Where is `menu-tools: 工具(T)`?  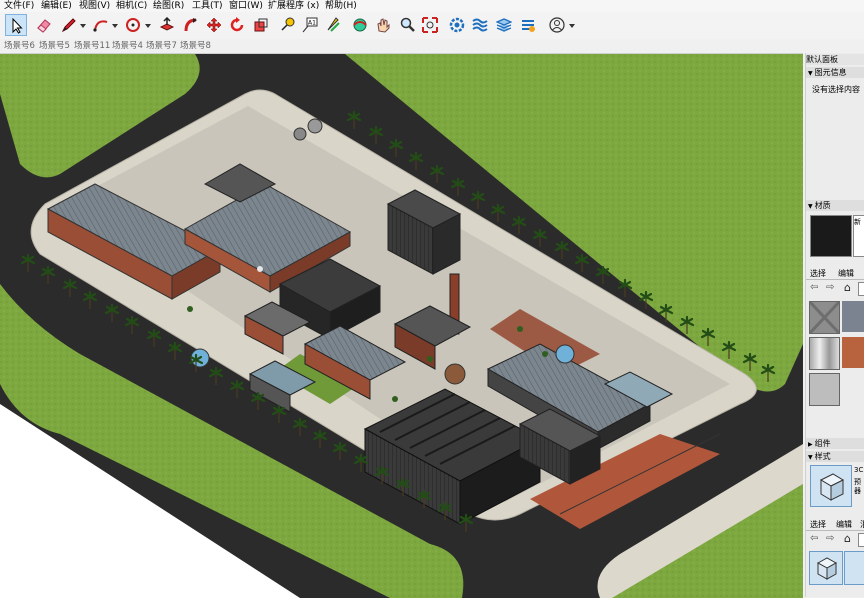
menu-tools: 工具(T) is located at coordinates (207, 6).